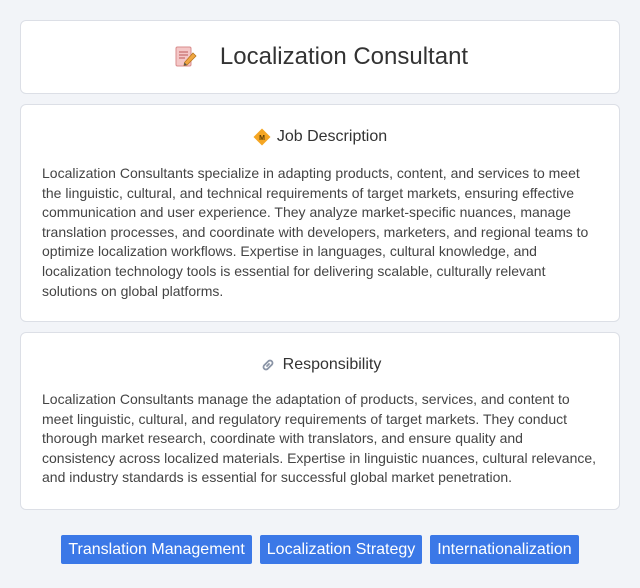  I want to click on diamond-badge-icon: M, so click(262, 137).